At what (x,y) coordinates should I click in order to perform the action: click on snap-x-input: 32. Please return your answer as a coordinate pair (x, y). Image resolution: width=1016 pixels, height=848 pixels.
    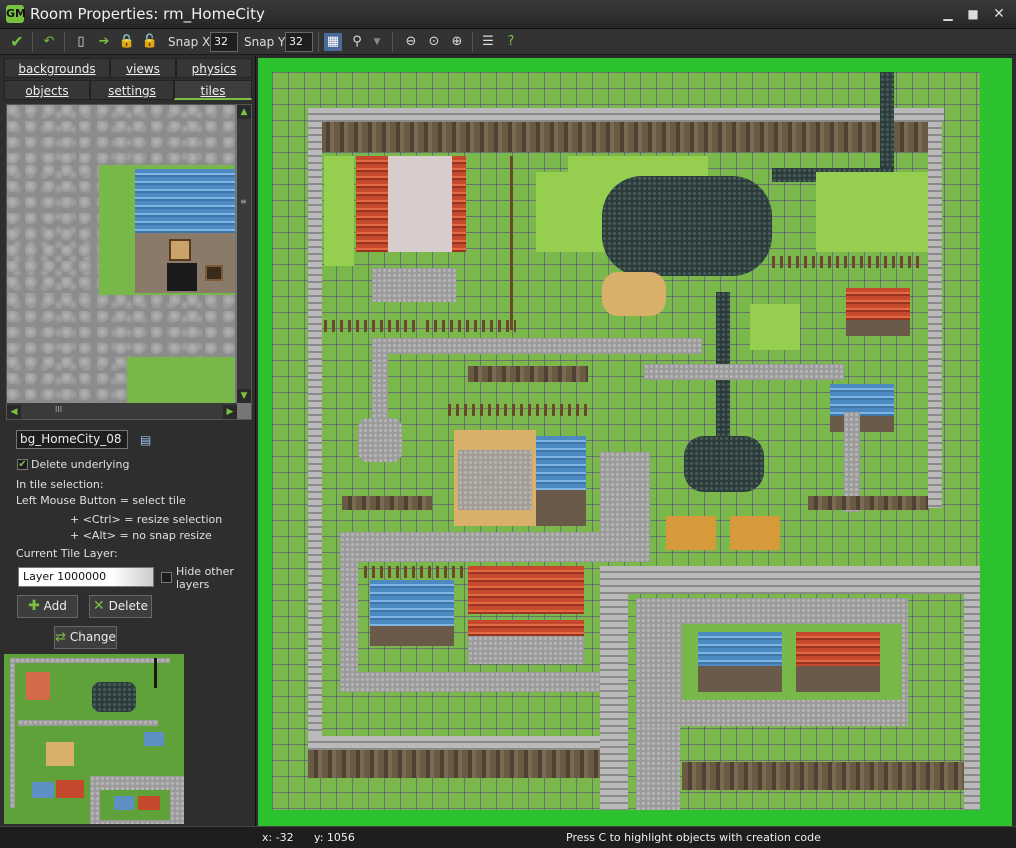
    Looking at the image, I should click on (224, 42).